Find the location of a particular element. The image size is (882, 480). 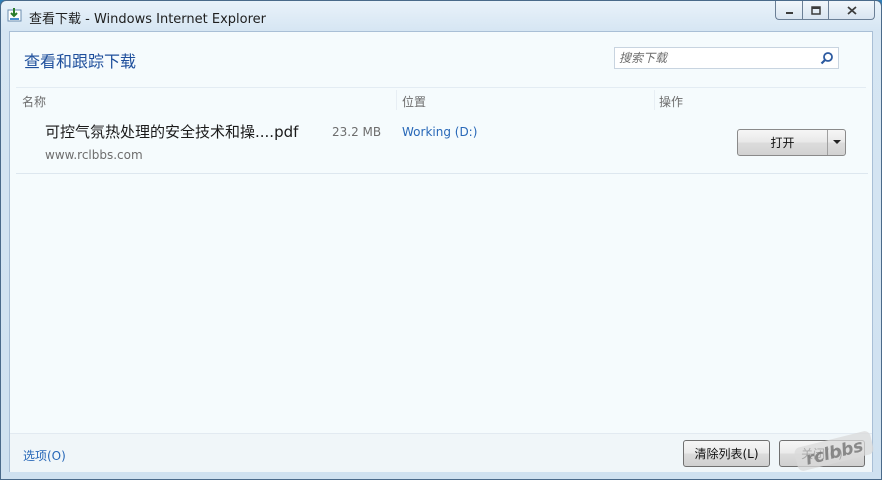

column-header: 名称 位置 操作 is located at coordinates (441, 99).